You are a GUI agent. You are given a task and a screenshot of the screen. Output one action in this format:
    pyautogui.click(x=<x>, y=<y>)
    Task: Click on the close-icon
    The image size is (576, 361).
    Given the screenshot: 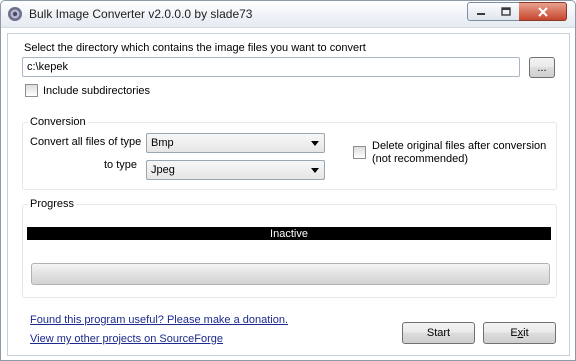 What is the action you would take?
    pyautogui.click(x=542, y=11)
    